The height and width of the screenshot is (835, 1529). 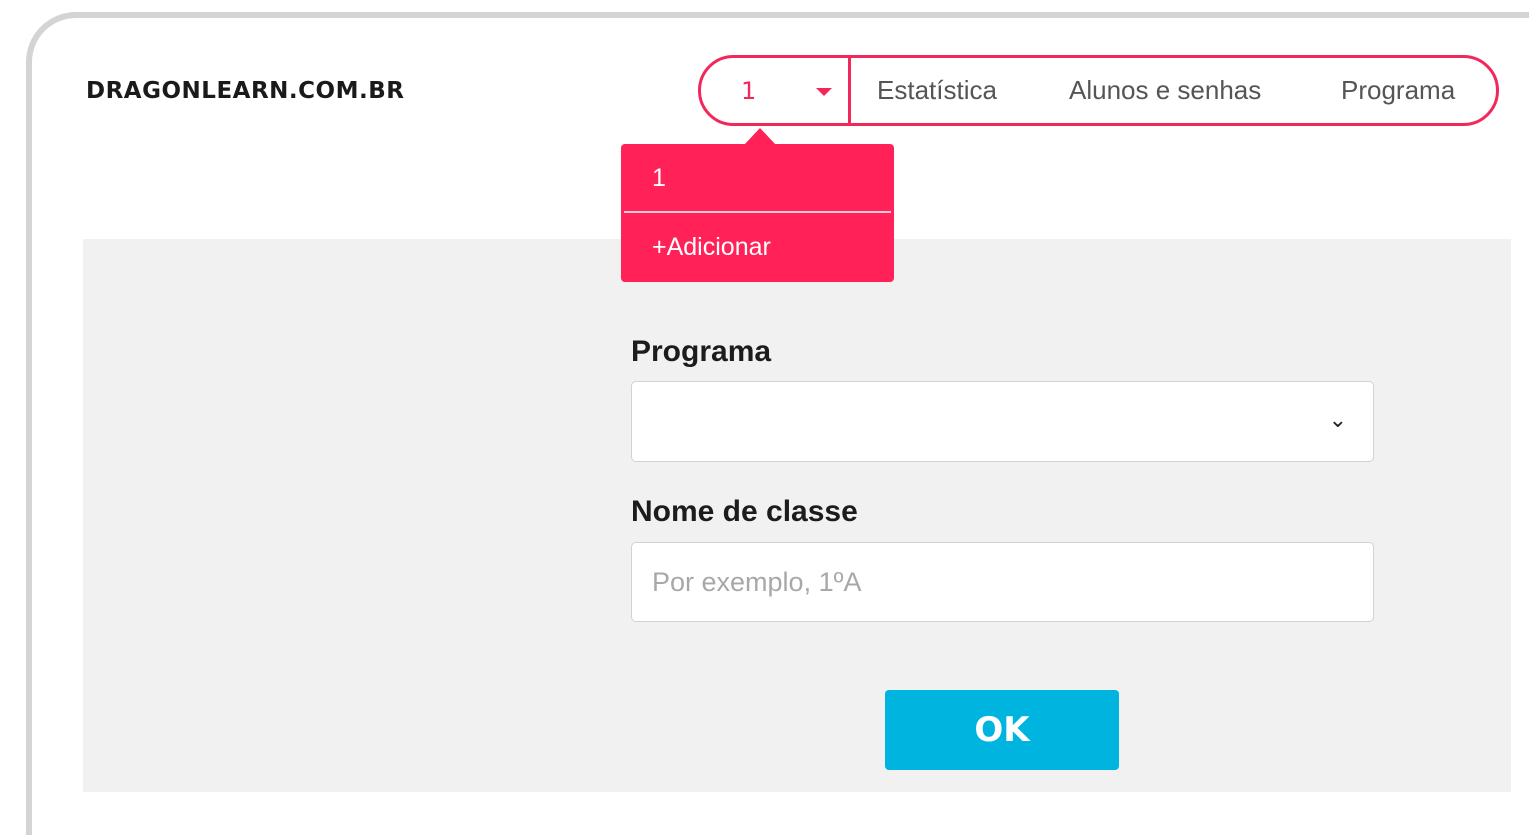 I want to click on class-name-label: Nome de classe, so click(x=744, y=511).